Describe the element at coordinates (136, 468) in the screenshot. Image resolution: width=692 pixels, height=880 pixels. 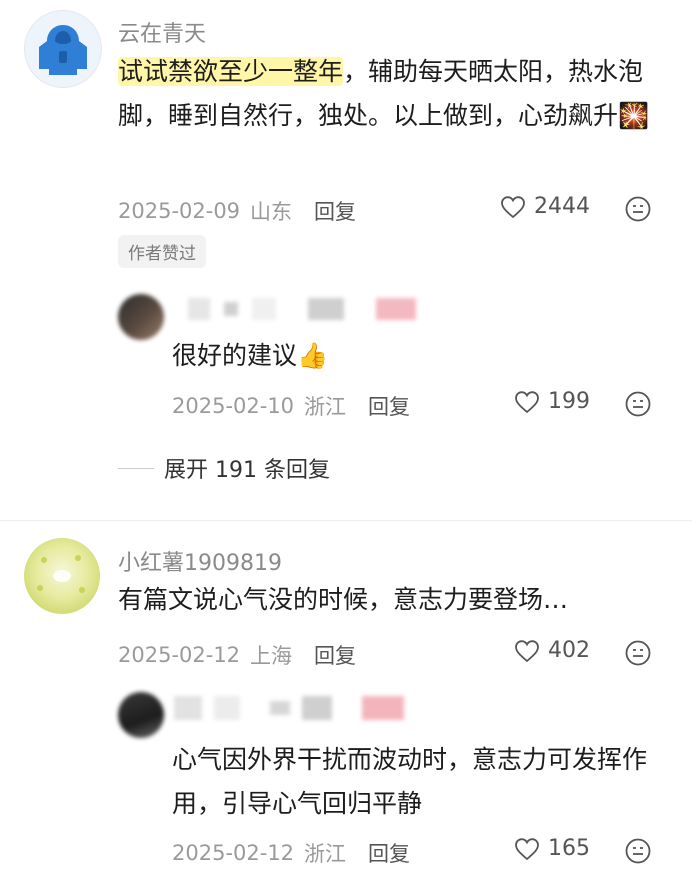
I see `expand-divider` at that location.